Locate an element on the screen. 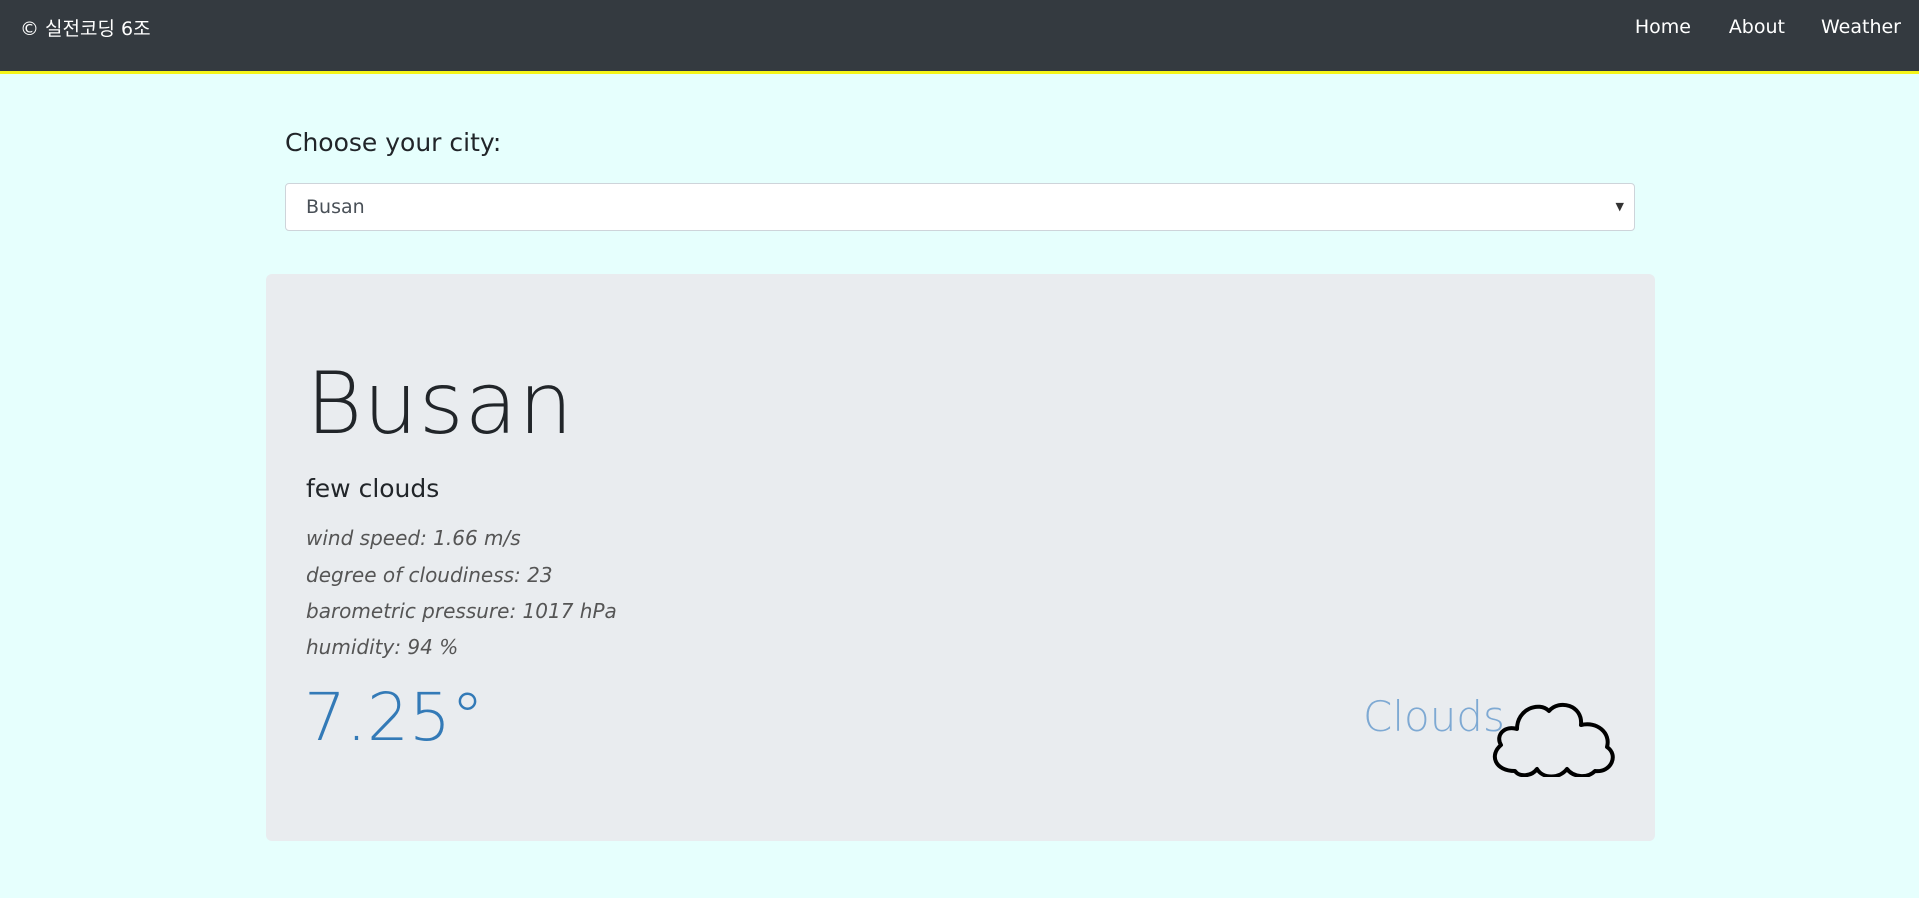  humidity: humidity: 94 % is located at coordinates (382, 647).